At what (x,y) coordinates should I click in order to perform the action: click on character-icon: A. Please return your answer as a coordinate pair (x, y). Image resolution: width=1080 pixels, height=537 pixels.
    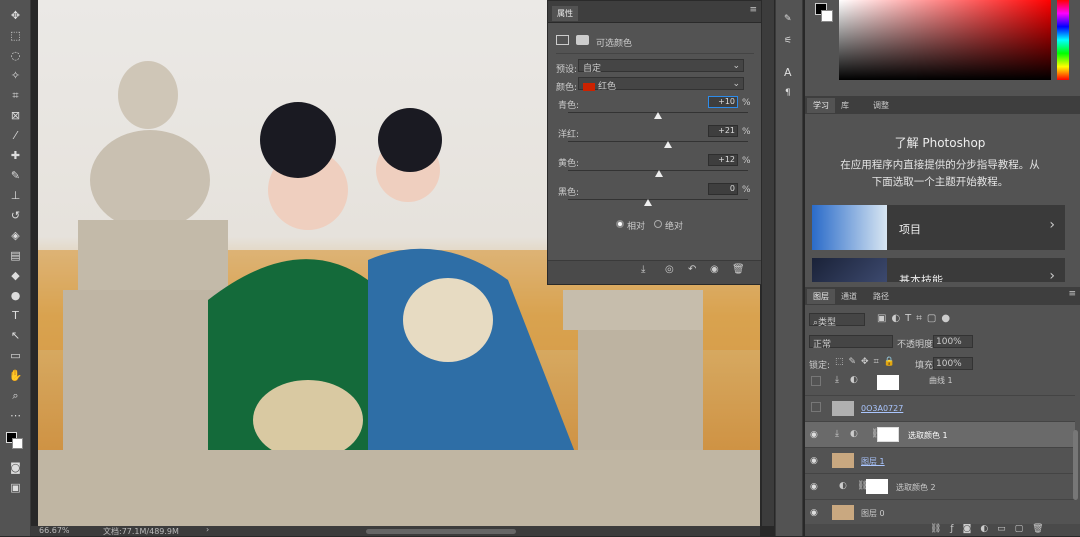
    Looking at the image, I should click on (788, 72).